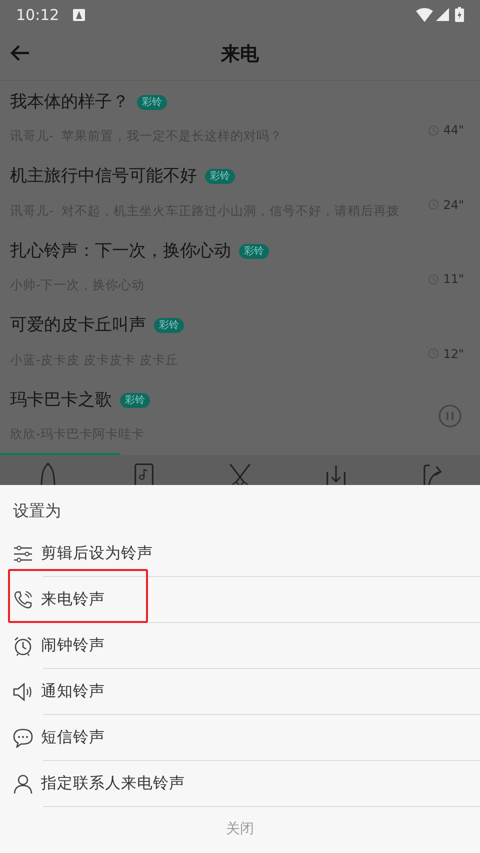 The width and height of the screenshot is (480, 853). Describe the element at coordinates (23, 784) in the screenshot. I see `person-icon` at that location.